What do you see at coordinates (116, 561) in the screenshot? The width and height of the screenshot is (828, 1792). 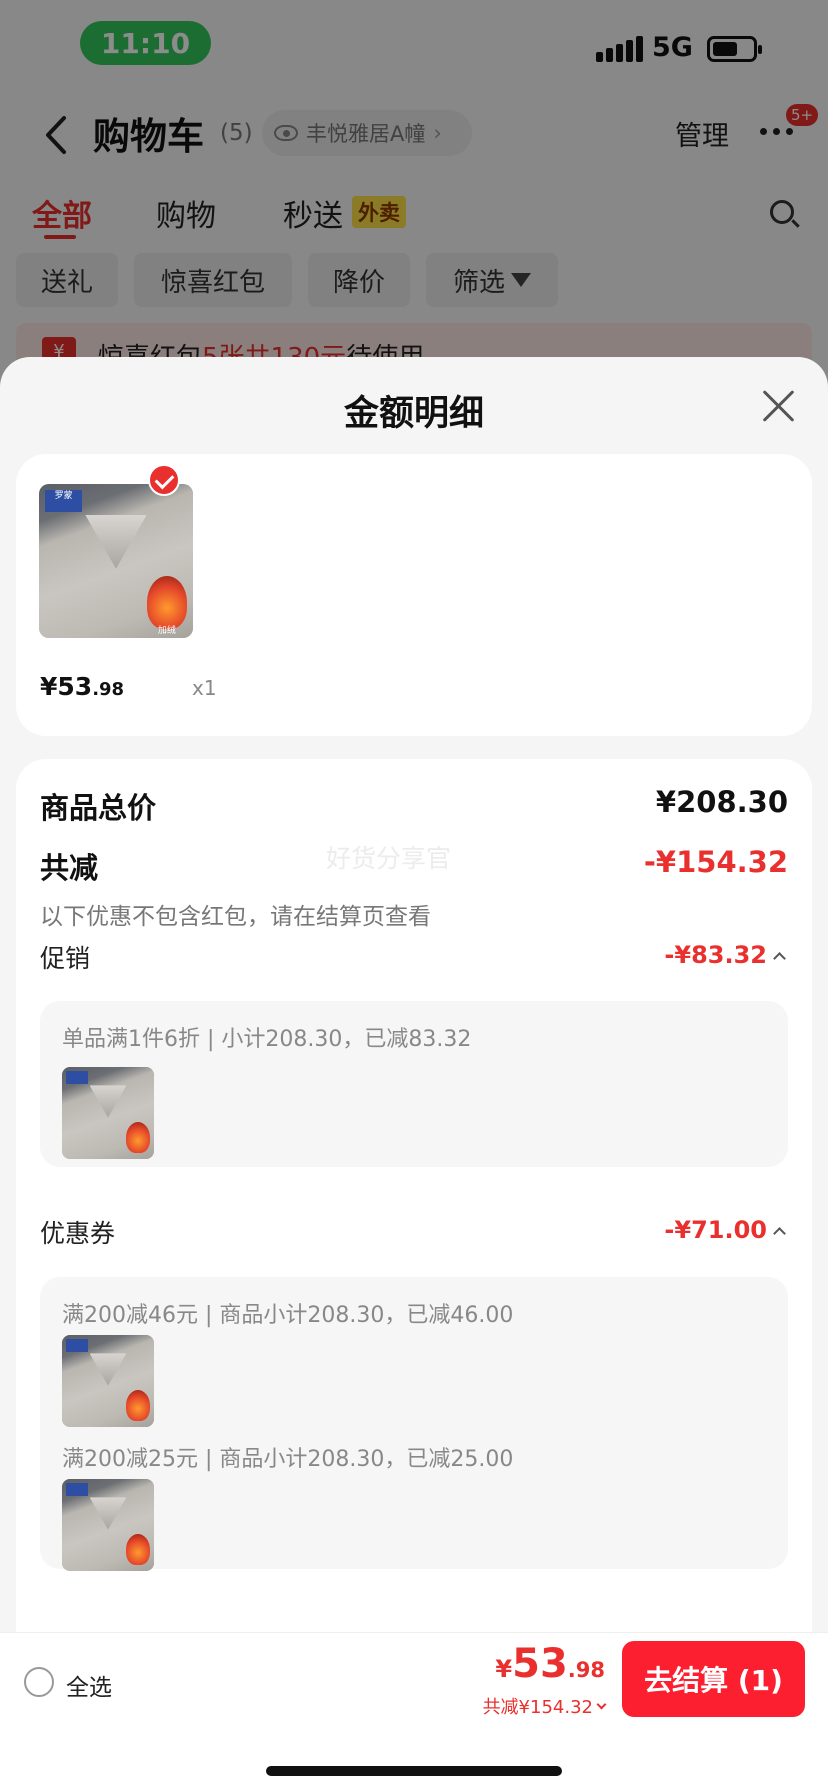 I see `product-image: 罗蒙 加绒` at bounding box center [116, 561].